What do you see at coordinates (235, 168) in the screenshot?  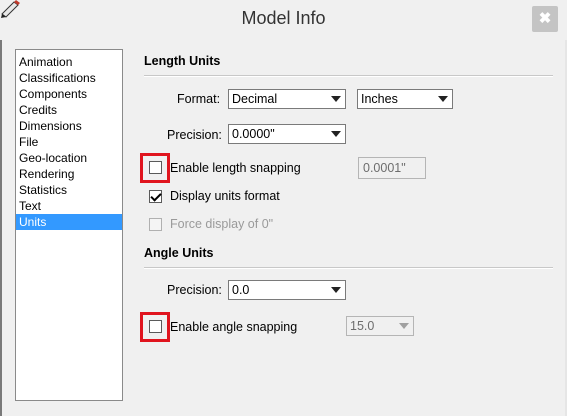 I see `length-snapping-label: Enable length snapping` at bounding box center [235, 168].